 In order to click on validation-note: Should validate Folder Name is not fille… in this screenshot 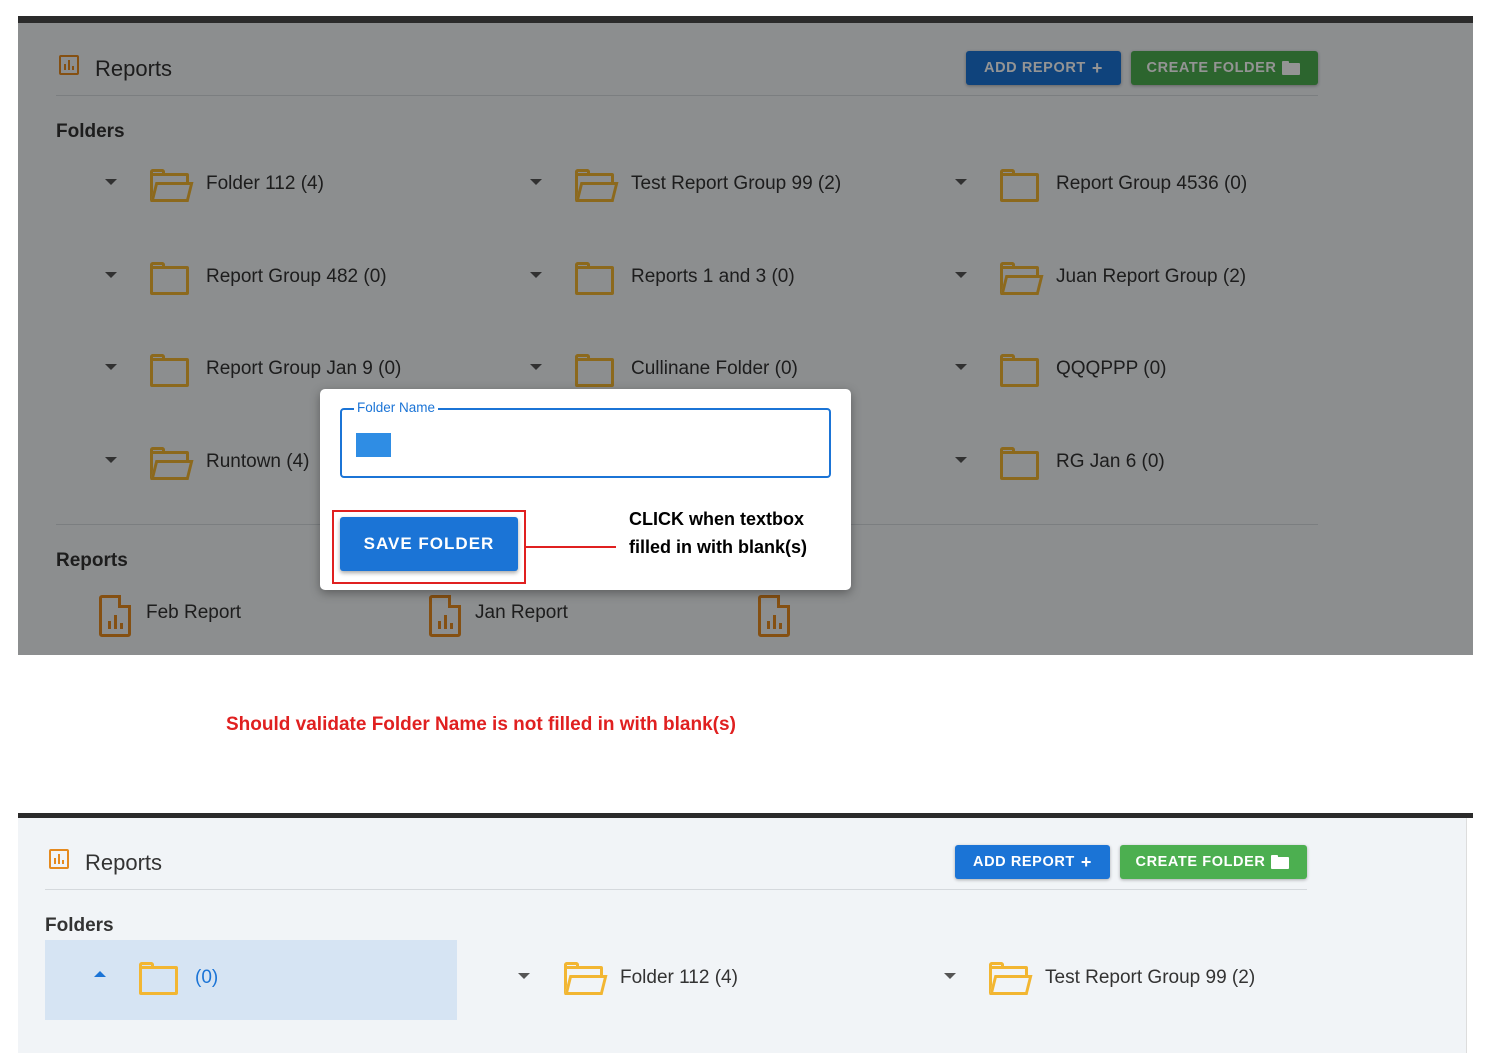, I will do `click(481, 724)`.